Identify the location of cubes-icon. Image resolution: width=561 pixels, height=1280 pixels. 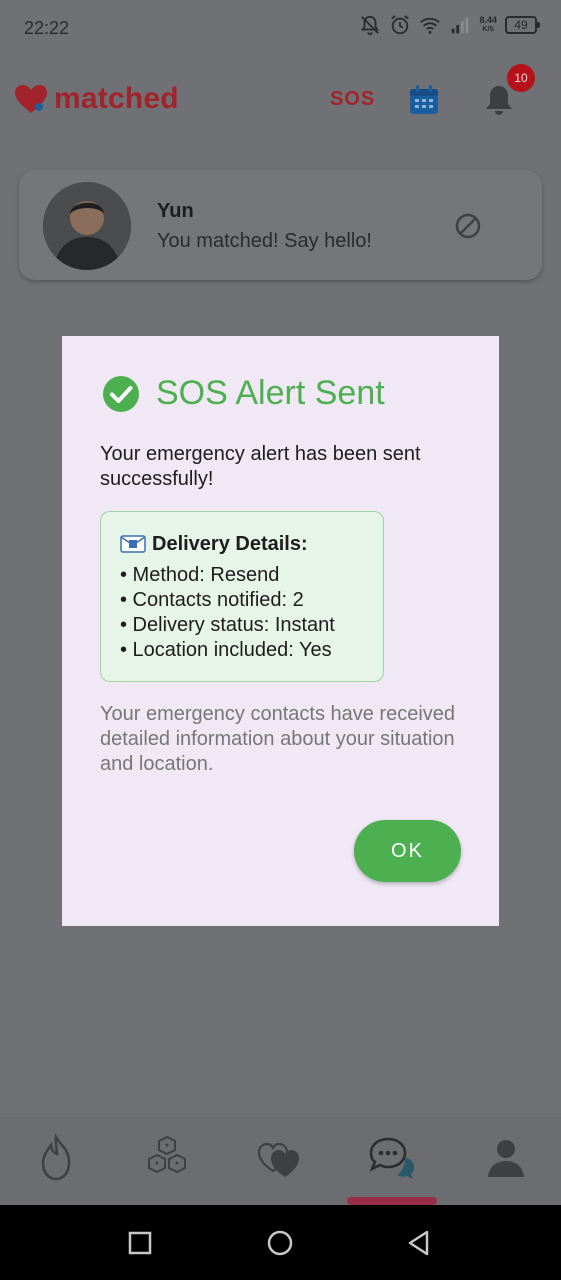
(167, 1158).